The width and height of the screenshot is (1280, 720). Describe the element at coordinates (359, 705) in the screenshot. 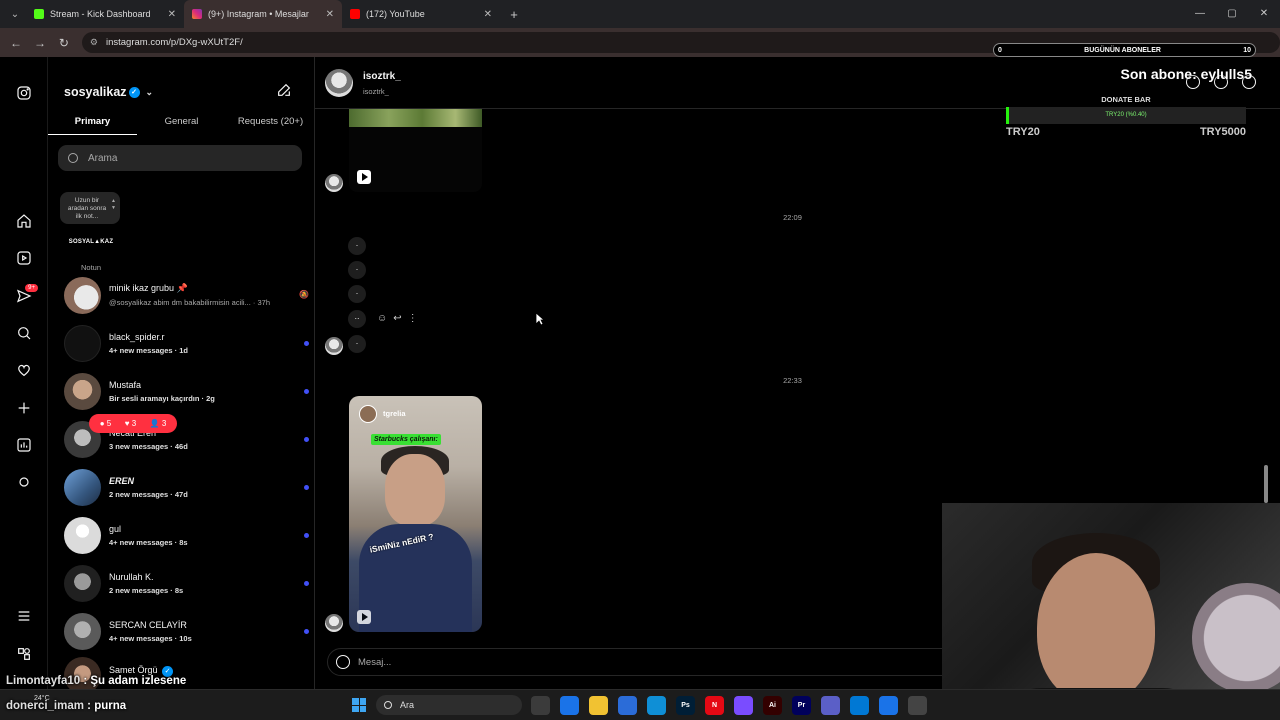

I see `windows-start-icon` at that location.